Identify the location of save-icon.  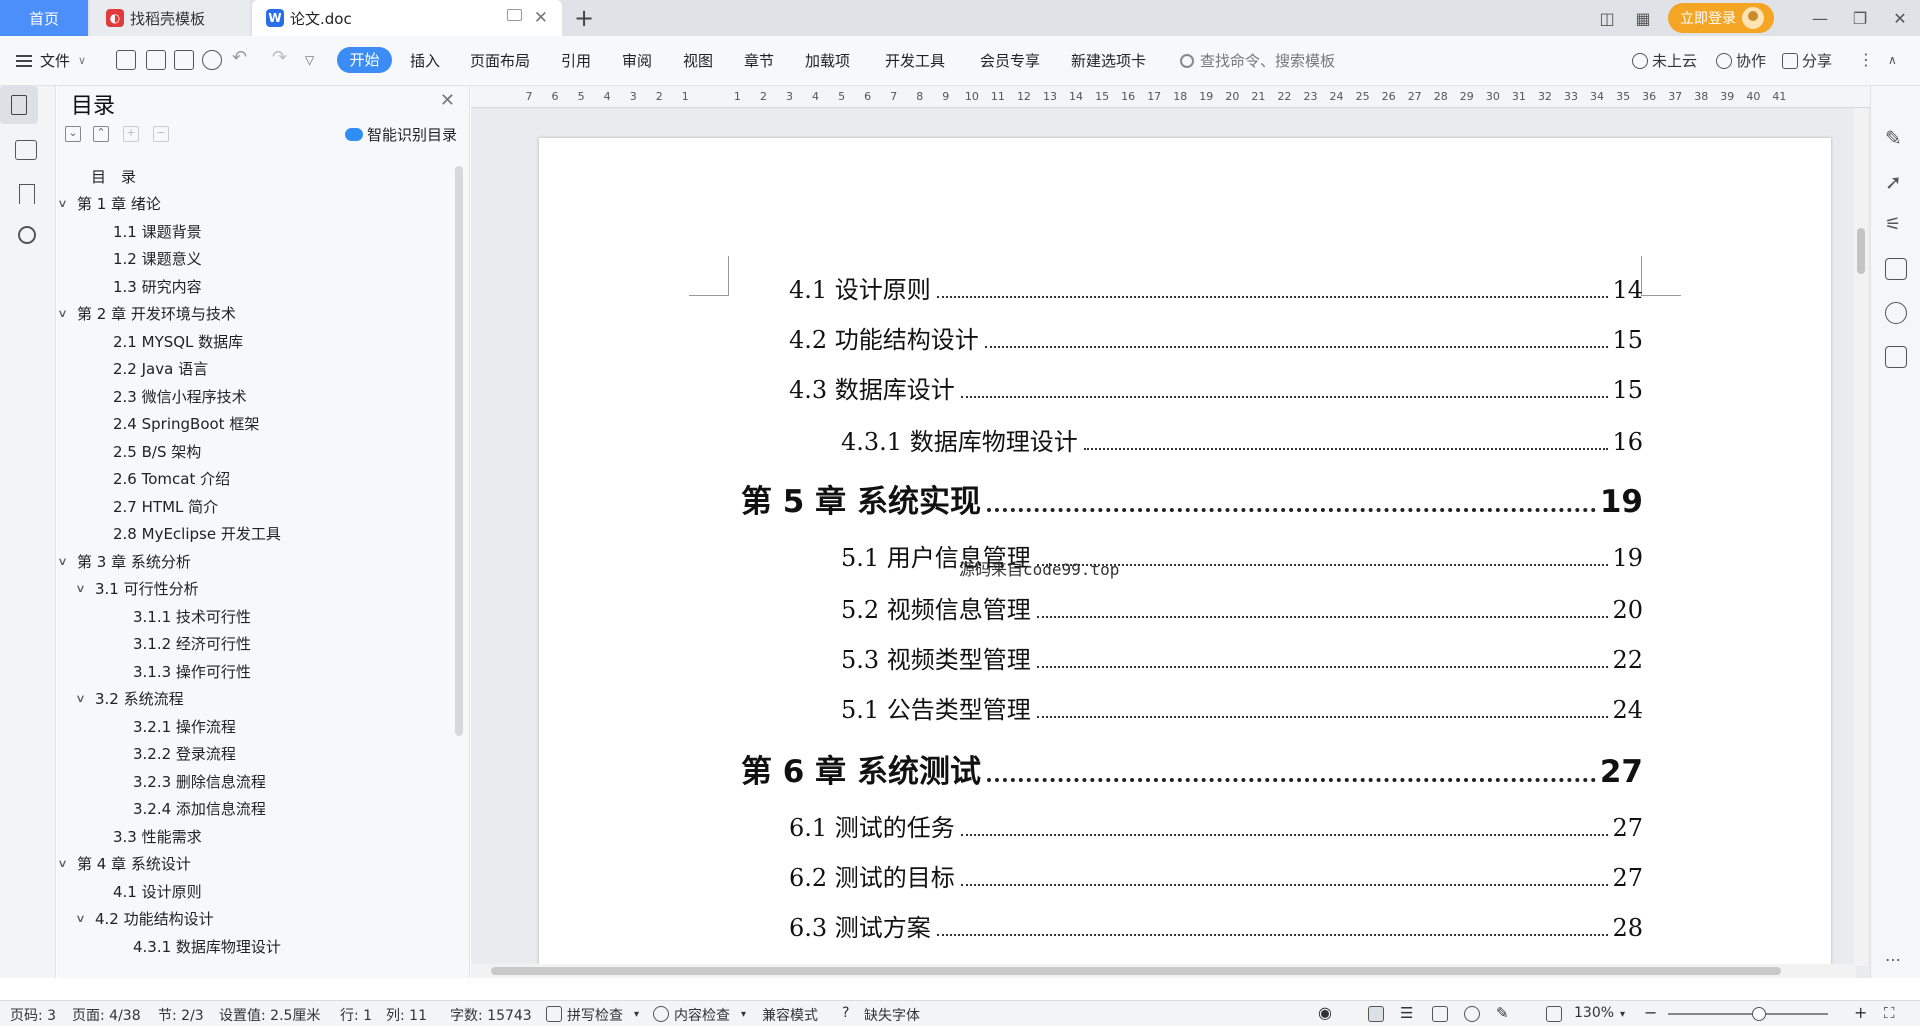
(126, 60).